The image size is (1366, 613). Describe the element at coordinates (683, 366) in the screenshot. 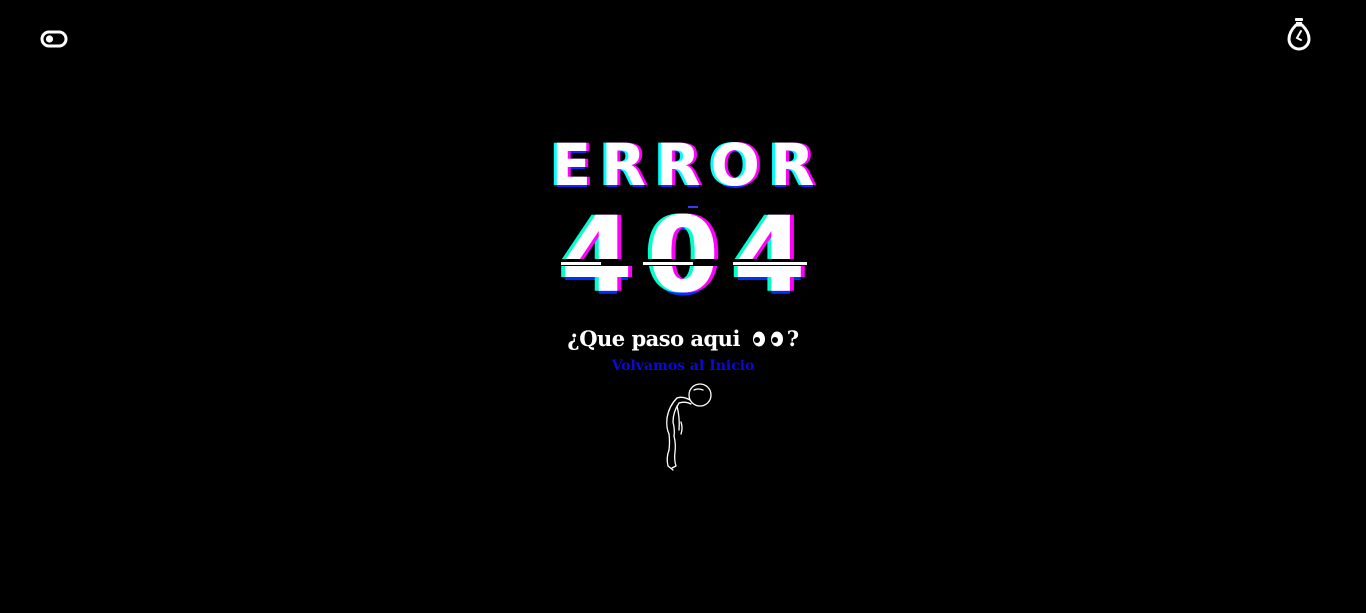

I see `home-link: Volvamos al Inicio` at that location.